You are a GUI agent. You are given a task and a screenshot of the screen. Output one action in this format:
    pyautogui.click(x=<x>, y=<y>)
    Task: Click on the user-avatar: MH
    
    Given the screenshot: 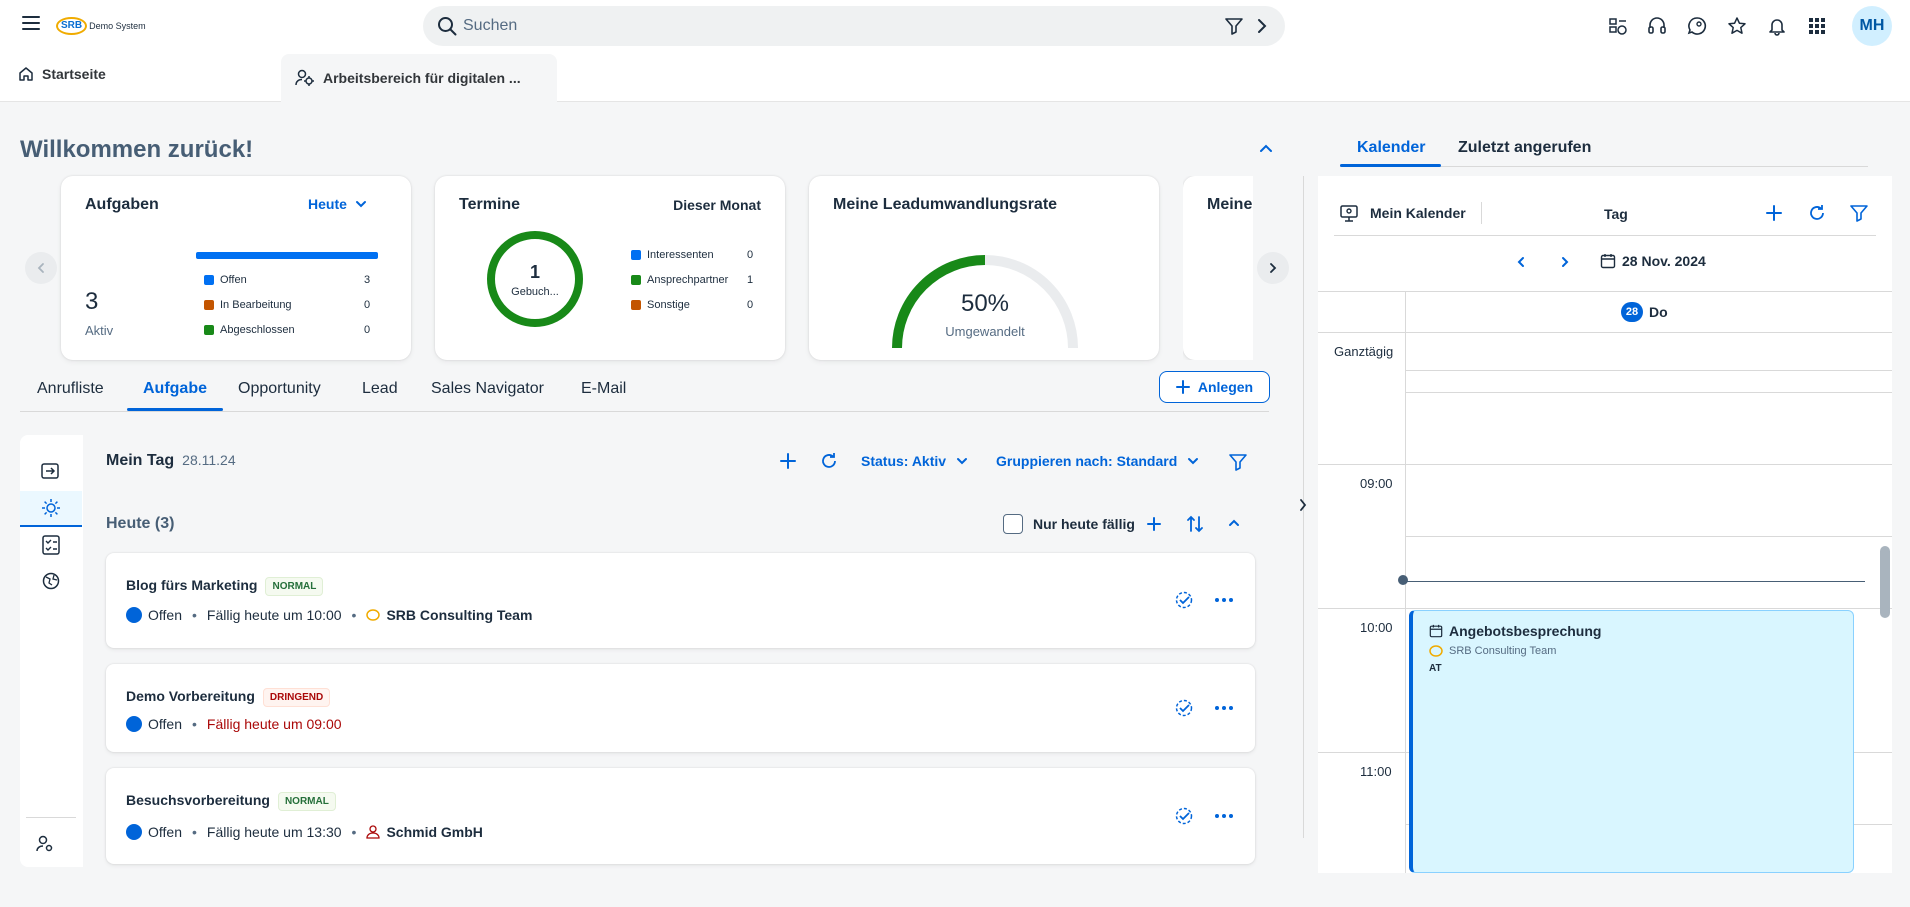 What is the action you would take?
    pyautogui.click(x=1872, y=26)
    